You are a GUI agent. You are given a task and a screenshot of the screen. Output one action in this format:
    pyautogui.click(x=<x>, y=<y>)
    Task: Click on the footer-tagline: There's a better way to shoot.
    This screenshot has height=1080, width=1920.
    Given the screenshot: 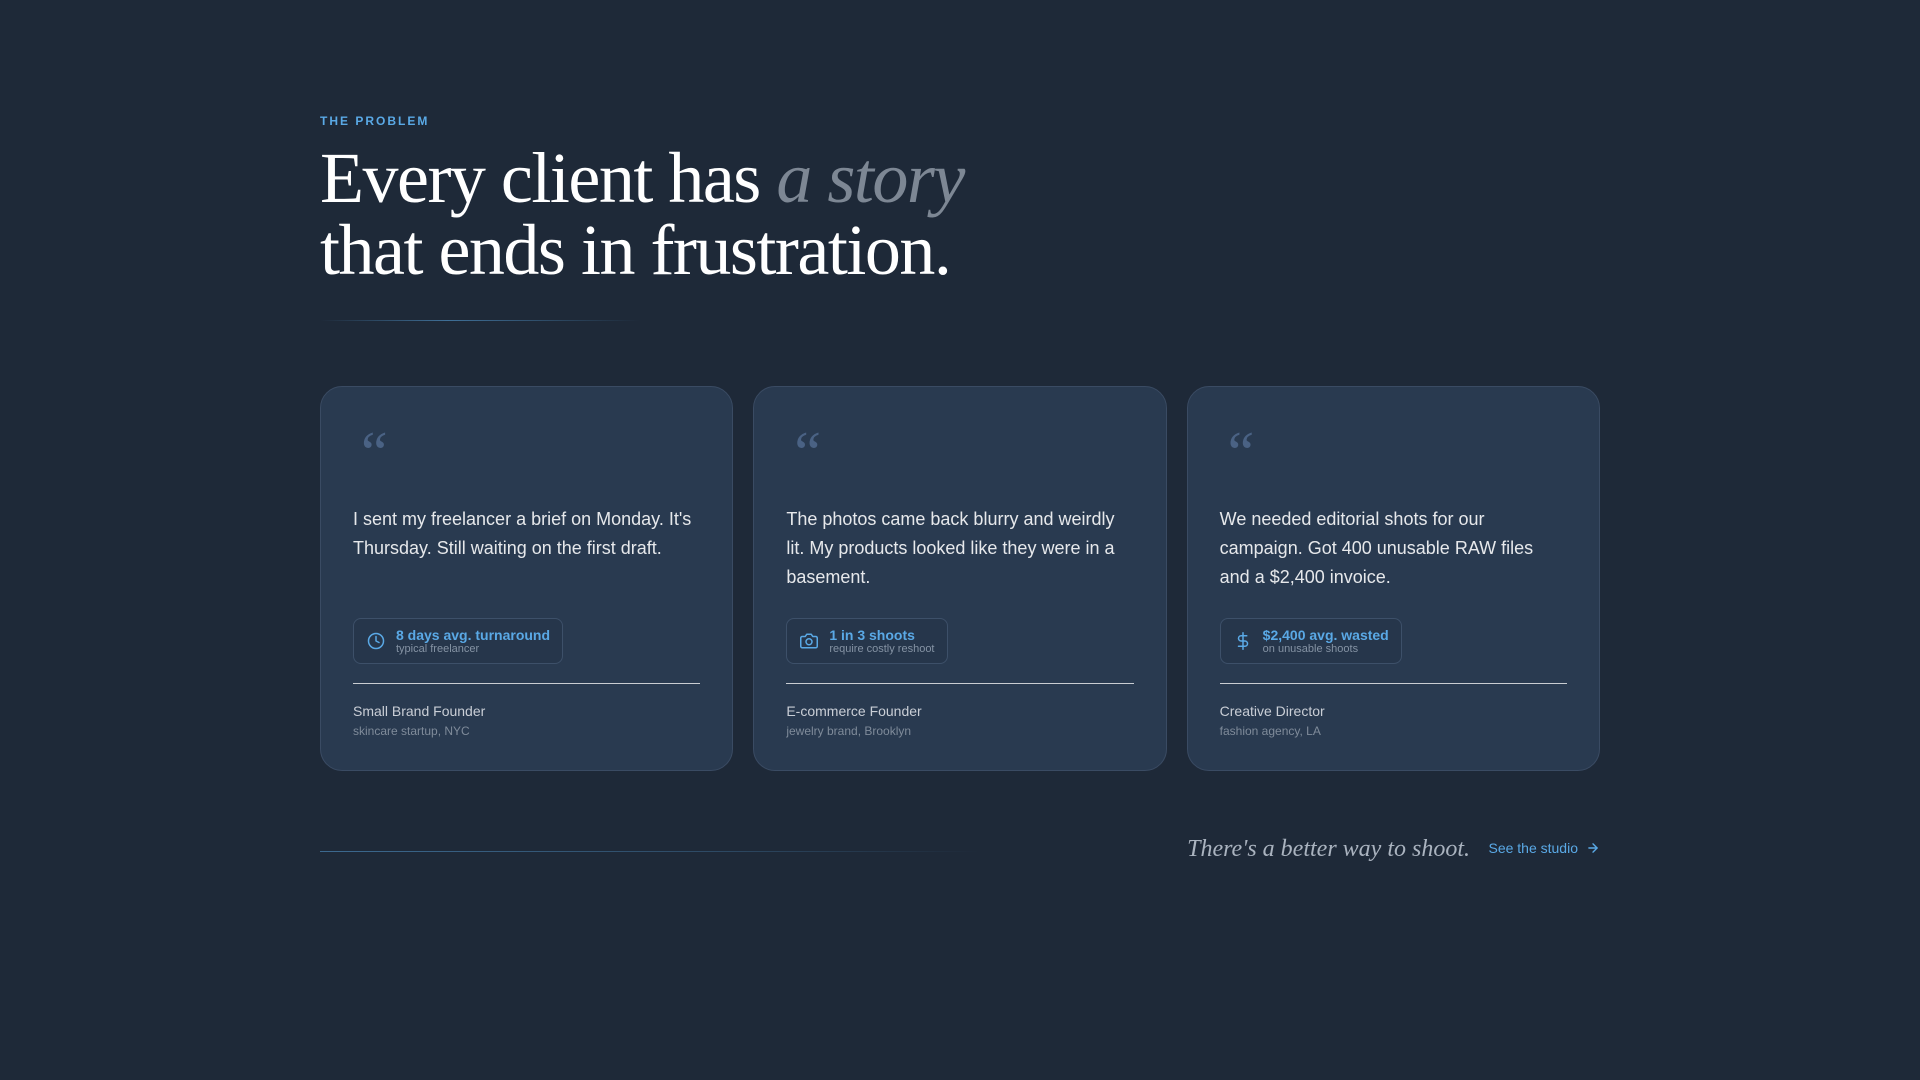 What is the action you would take?
    pyautogui.click(x=1328, y=849)
    